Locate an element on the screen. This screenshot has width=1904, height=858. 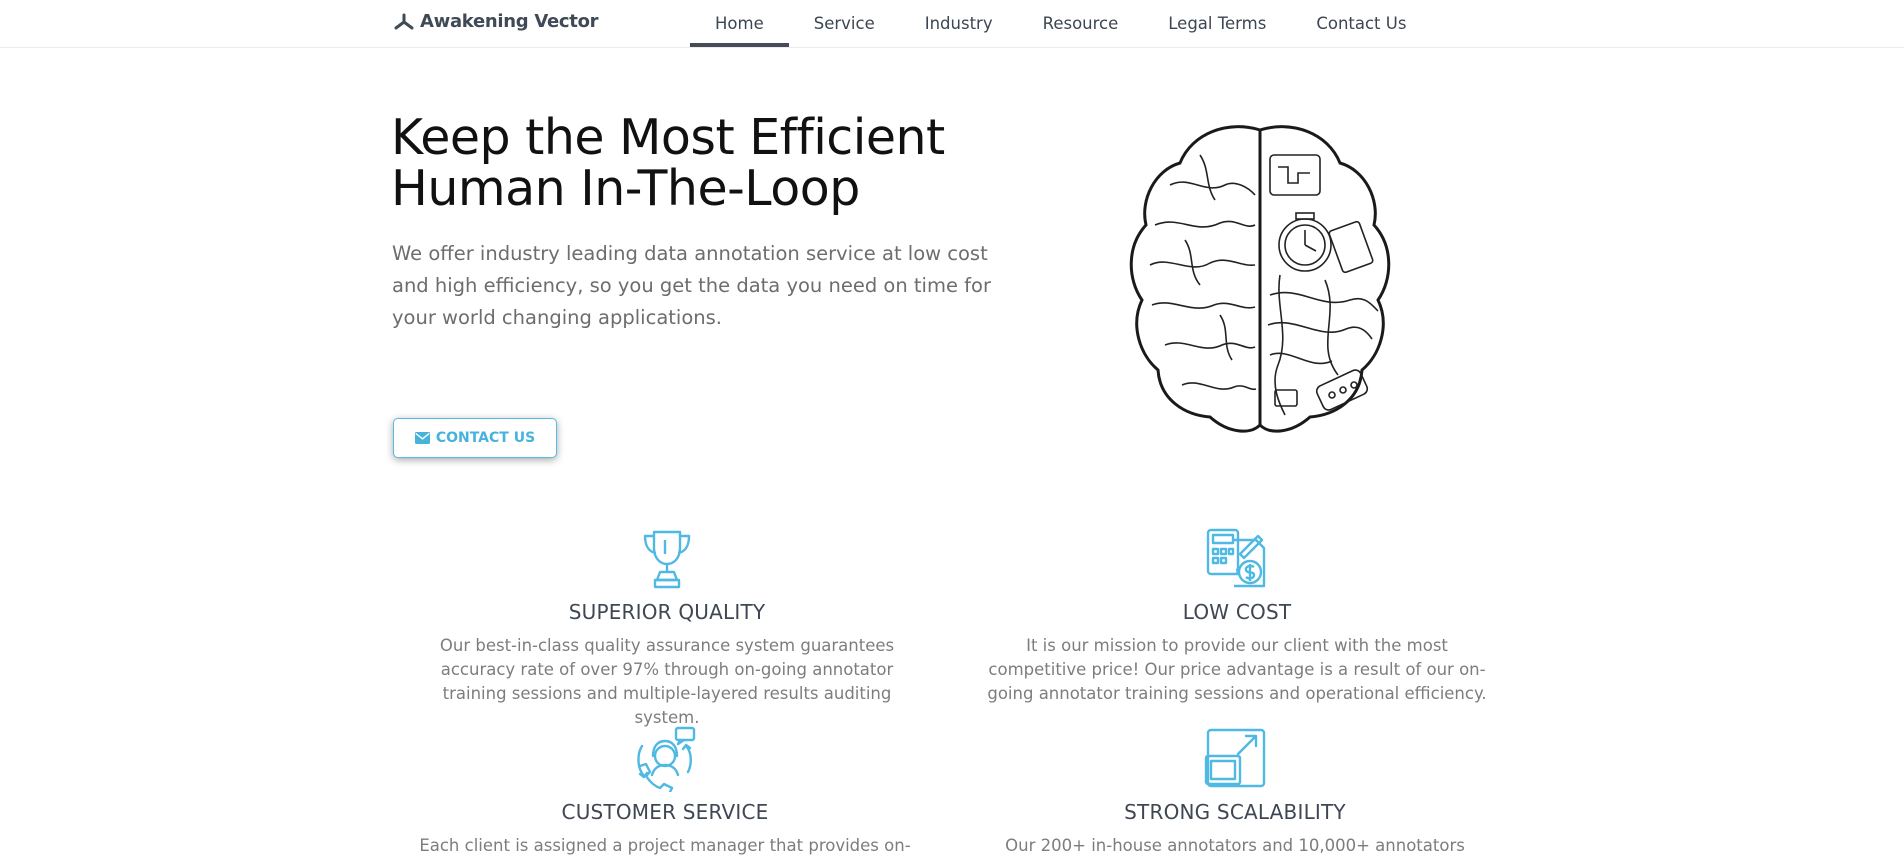
feature-title: CUSTOMER SERVICE is located at coordinates (665, 812).